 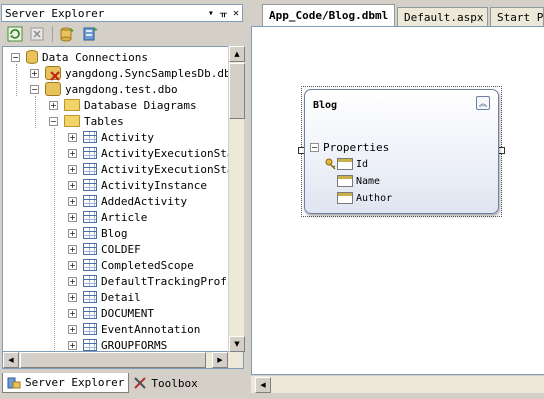 I want to click on tree-horizontal-scrollbar: ◀ ▶, so click(x=123, y=360).